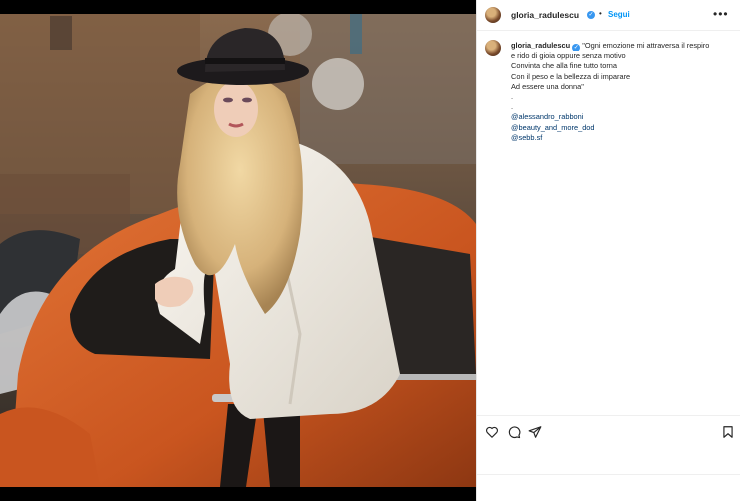 This screenshot has width=740, height=501. I want to click on caption-line-2: Convinta che alla fine tutto torna, so click(564, 66).